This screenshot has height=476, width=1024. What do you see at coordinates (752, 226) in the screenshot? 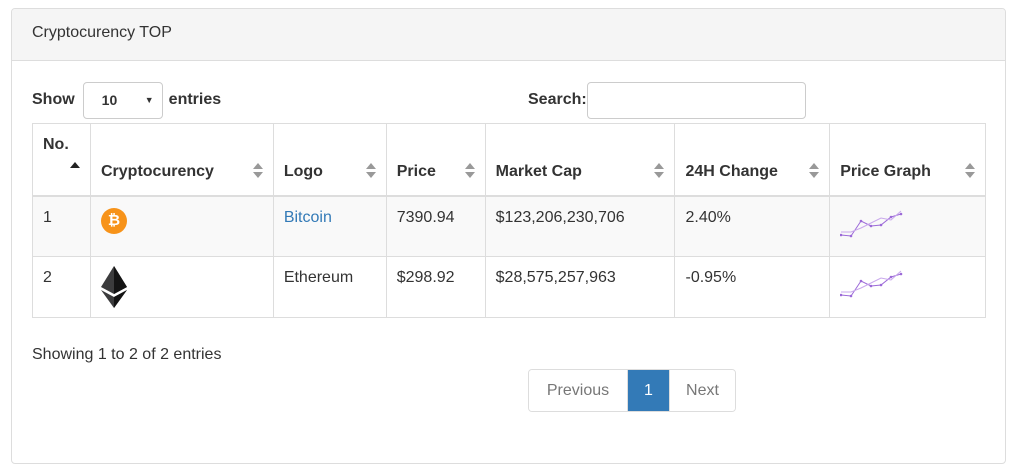
I see `cell-24h-change: 2.40%` at bounding box center [752, 226].